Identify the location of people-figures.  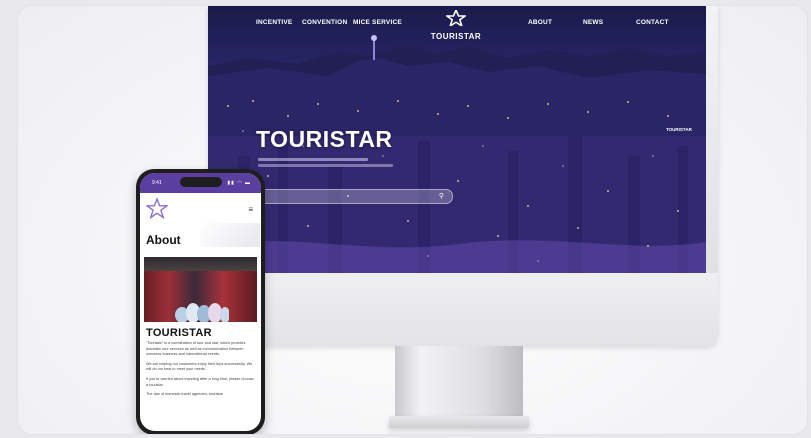
(202, 312).